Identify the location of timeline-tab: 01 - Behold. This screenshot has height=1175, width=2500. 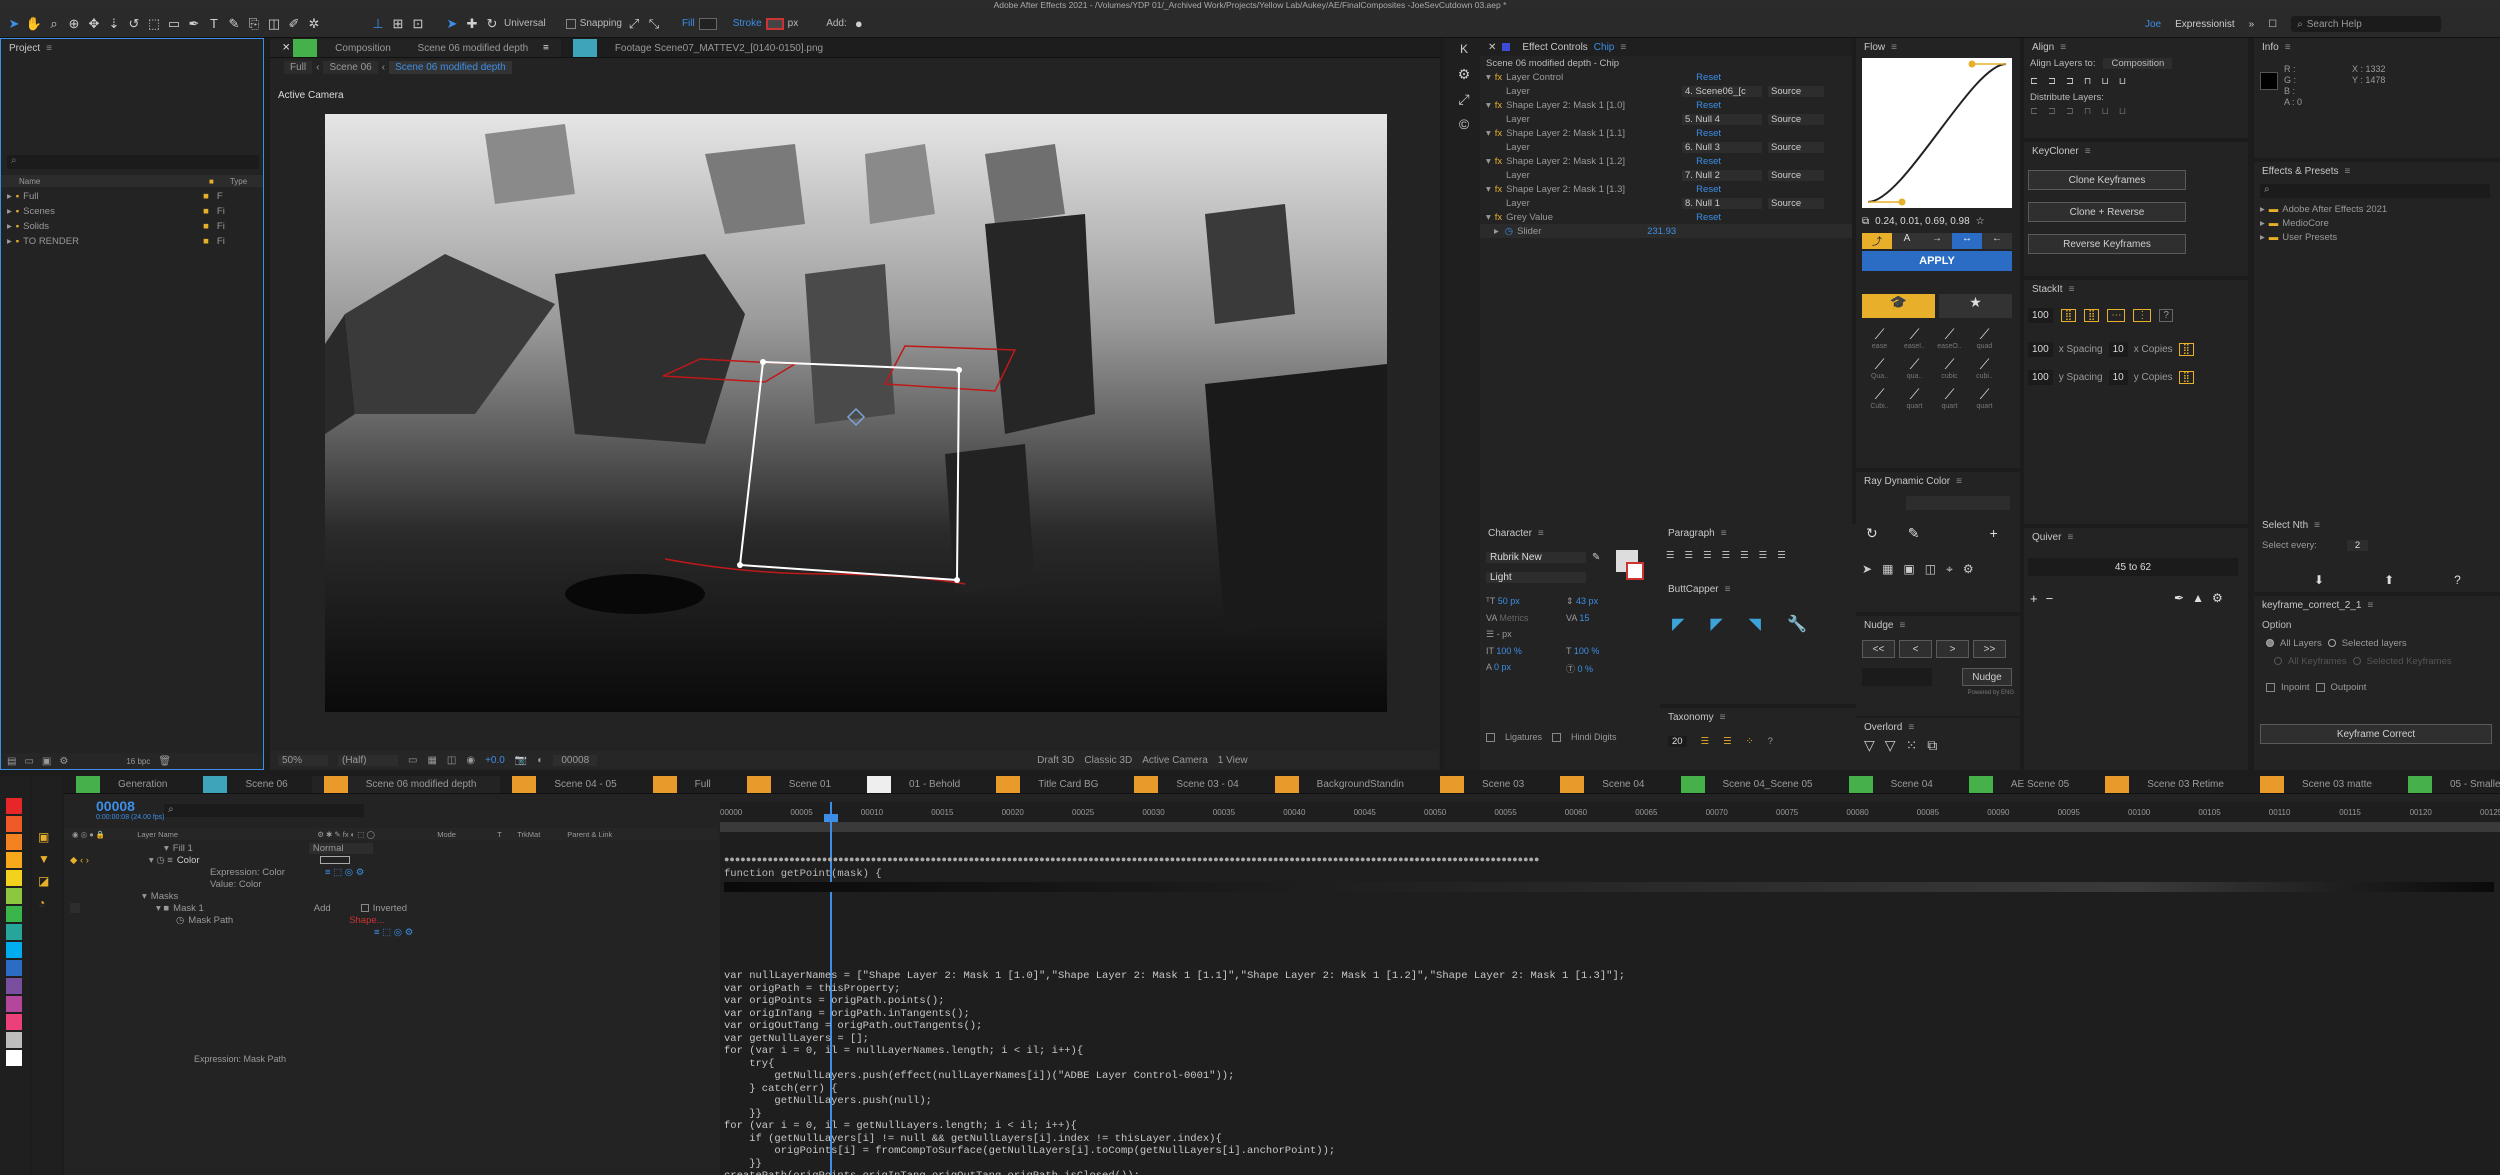
(919, 784).